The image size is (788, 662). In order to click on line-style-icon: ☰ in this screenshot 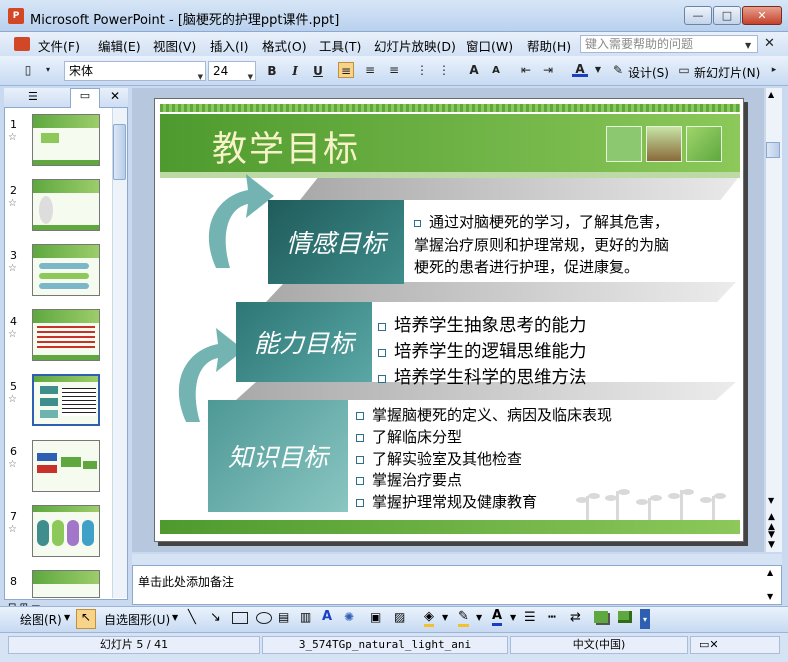, I will do `click(530, 617)`.